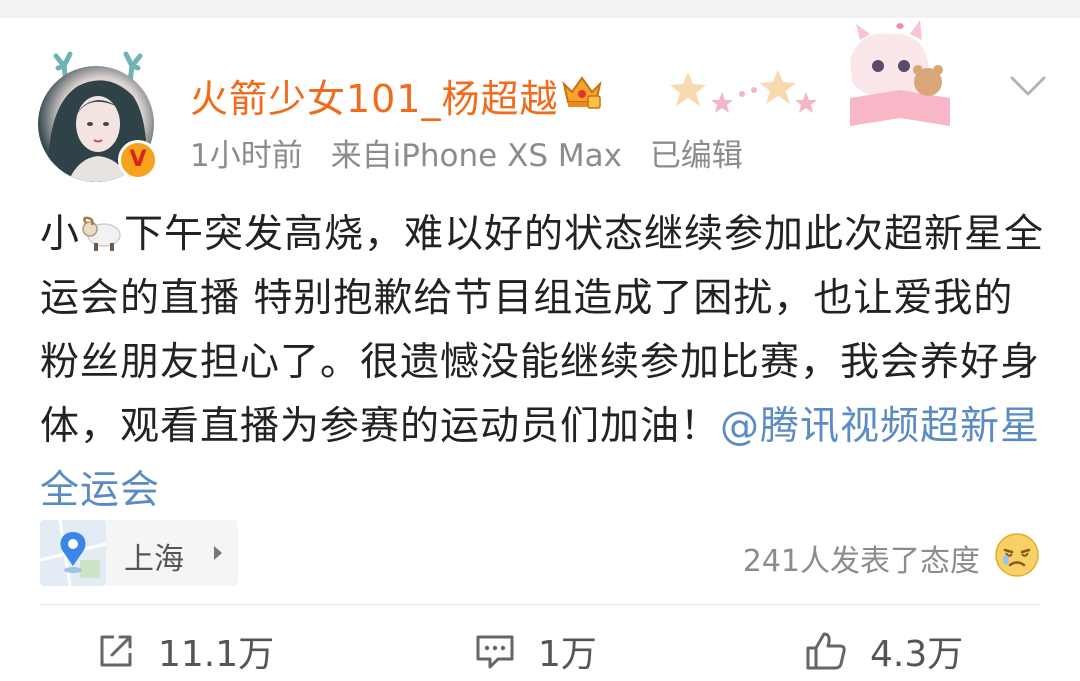  I want to click on thumbs-up-icon, so click(826, 651).